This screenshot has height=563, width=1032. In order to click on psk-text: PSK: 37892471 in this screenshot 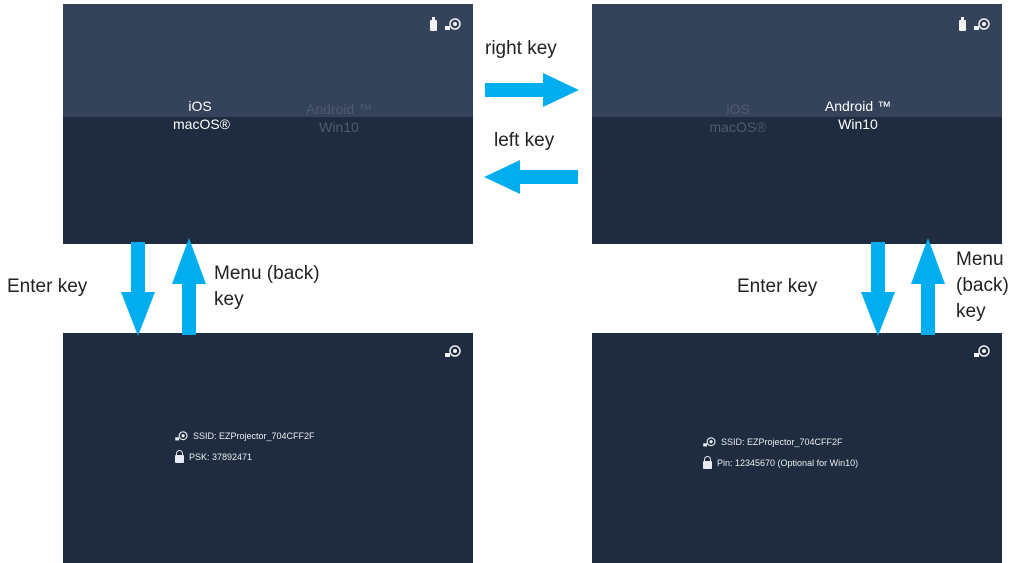, I will do `click(221, 457)`.